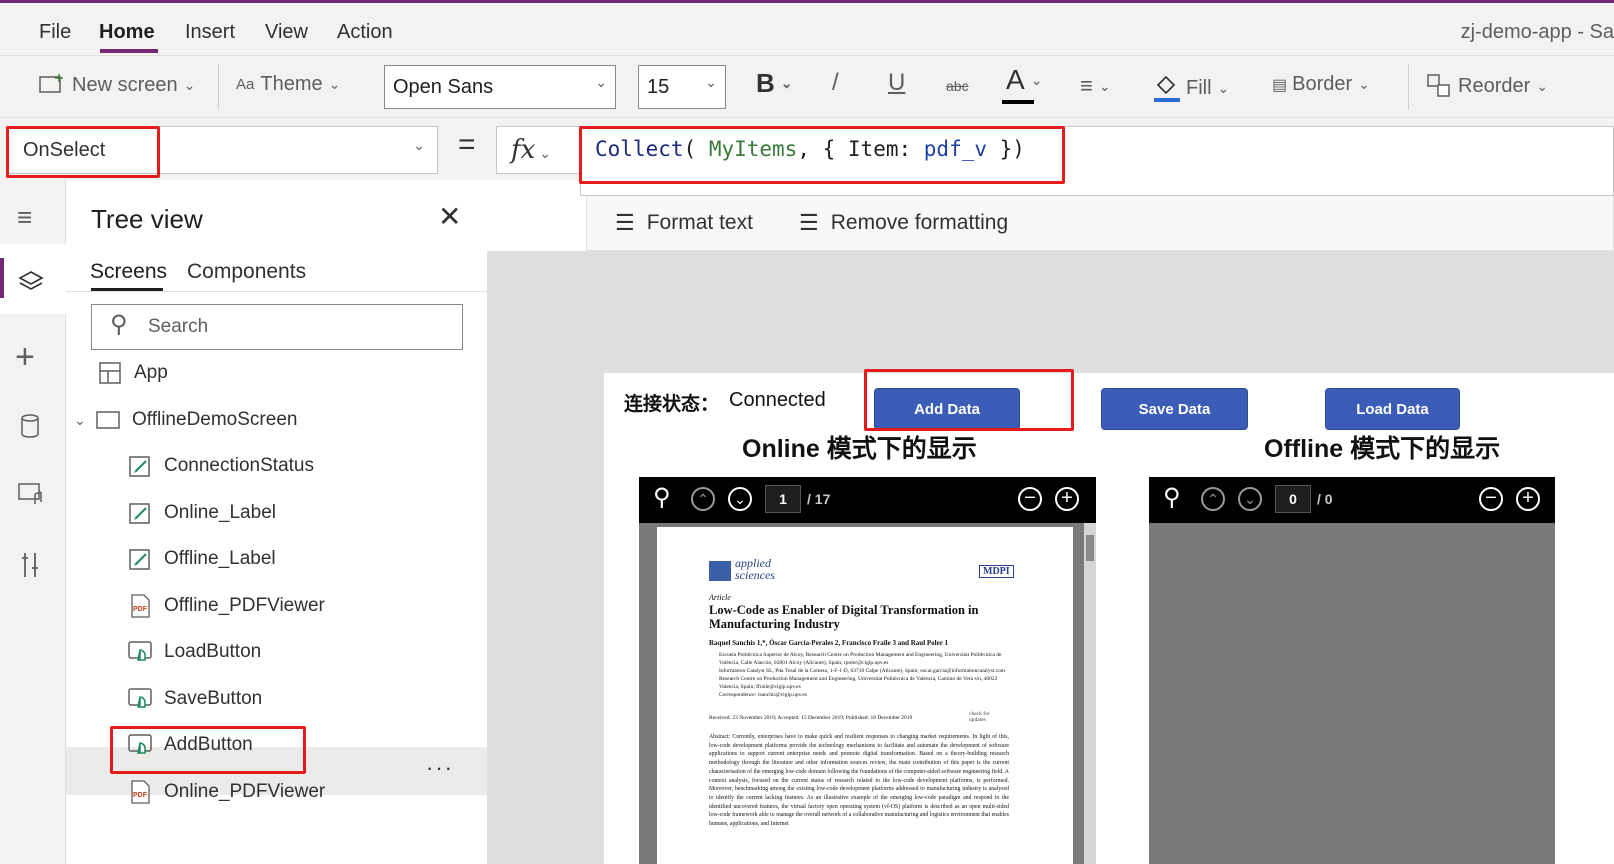 This screenshot has width=1614, height=864. Describe the element at coordinates (30, 426) in the screenshot. I see `data-cylinder-icon` at that location.